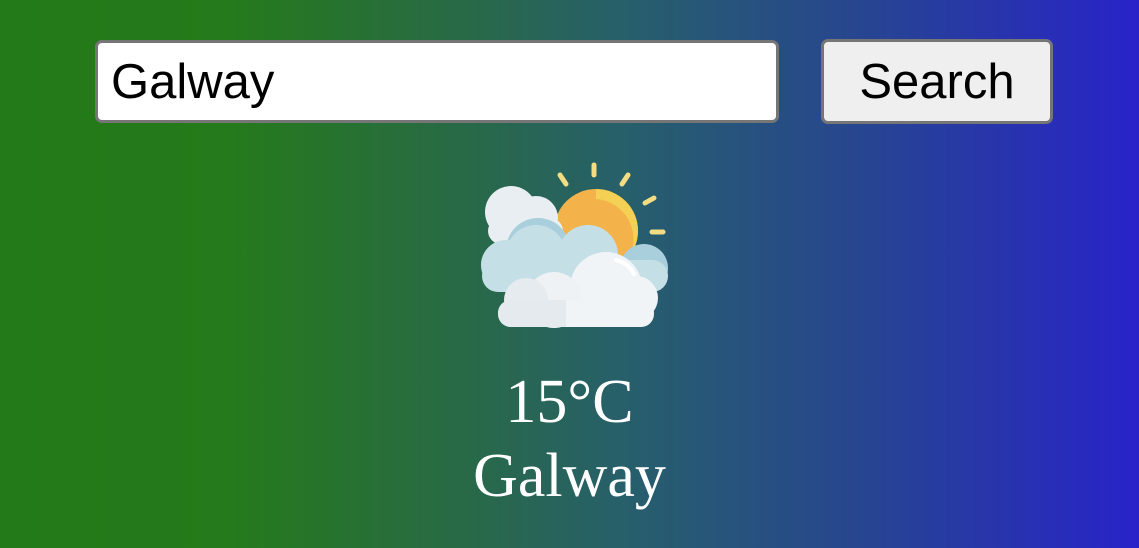 The width and height of the screenshot is (1139, 548). I want to click on city-name: Galway, so click(569, 476).